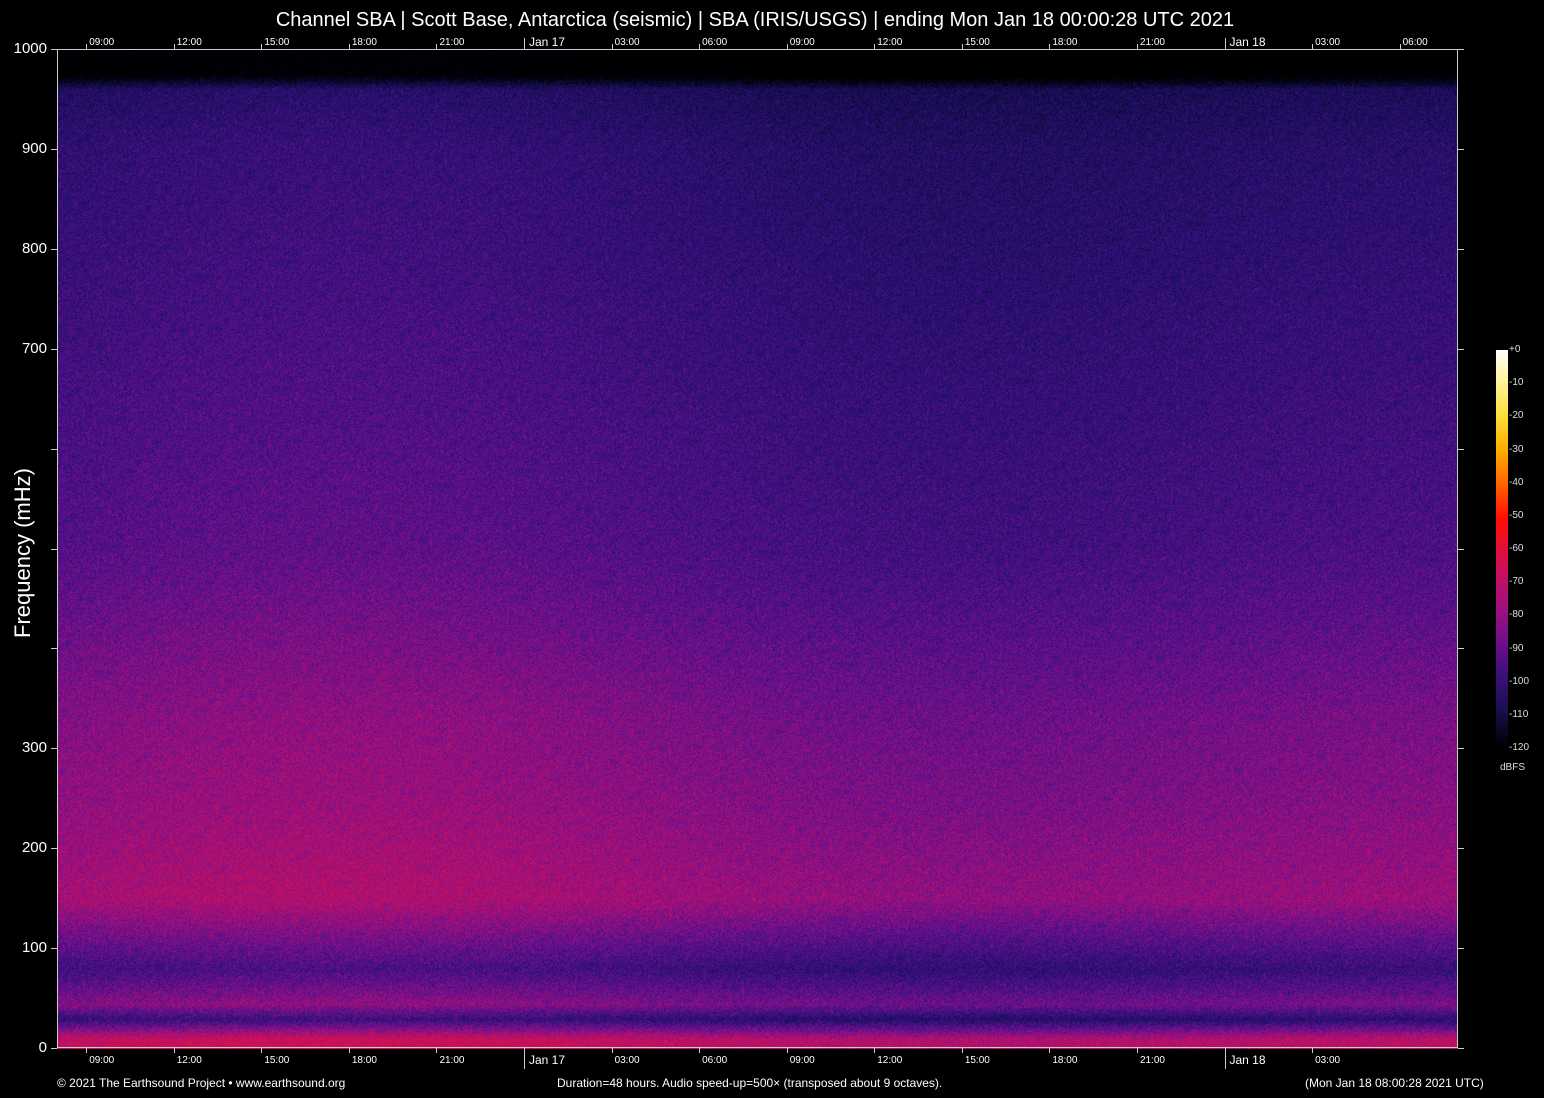  I want to click on y-tick-label: 0, so click(42, 1047).